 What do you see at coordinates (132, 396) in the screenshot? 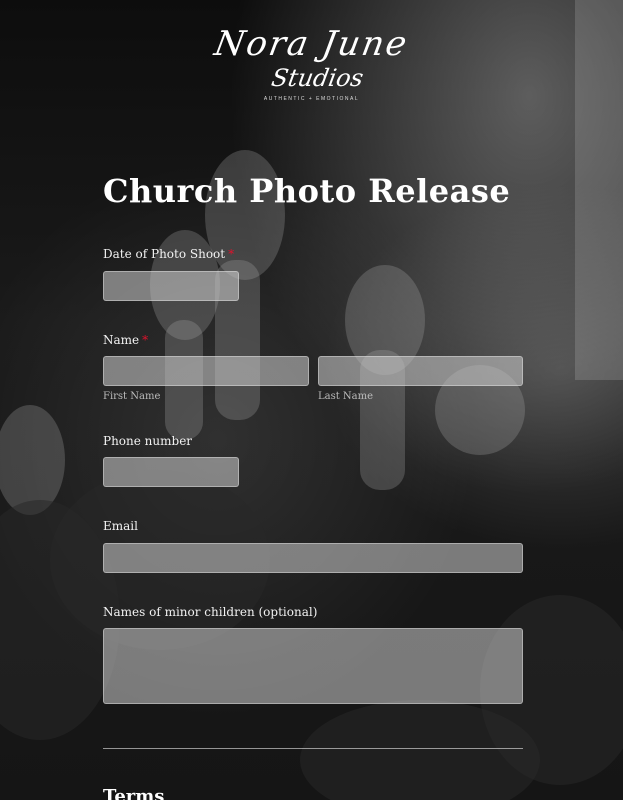
I see `first-name-sublabel: First Name` at bounding box center [132, 396].